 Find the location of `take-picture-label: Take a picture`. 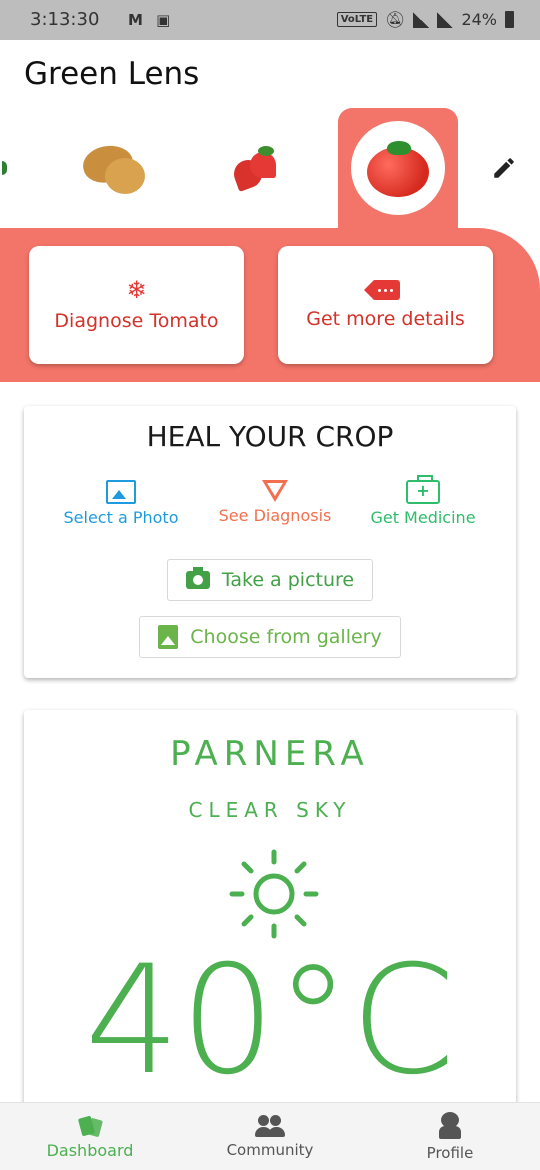

take-picture-label: Take a picture is located at coordinates (288, 580).